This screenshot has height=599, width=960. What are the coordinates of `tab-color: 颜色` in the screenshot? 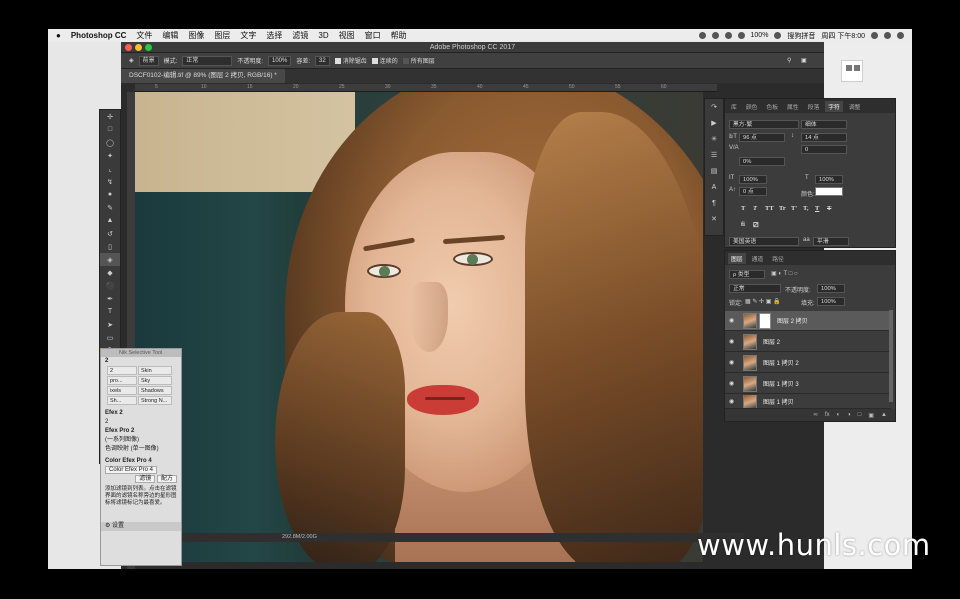 It's located at (752, 106).